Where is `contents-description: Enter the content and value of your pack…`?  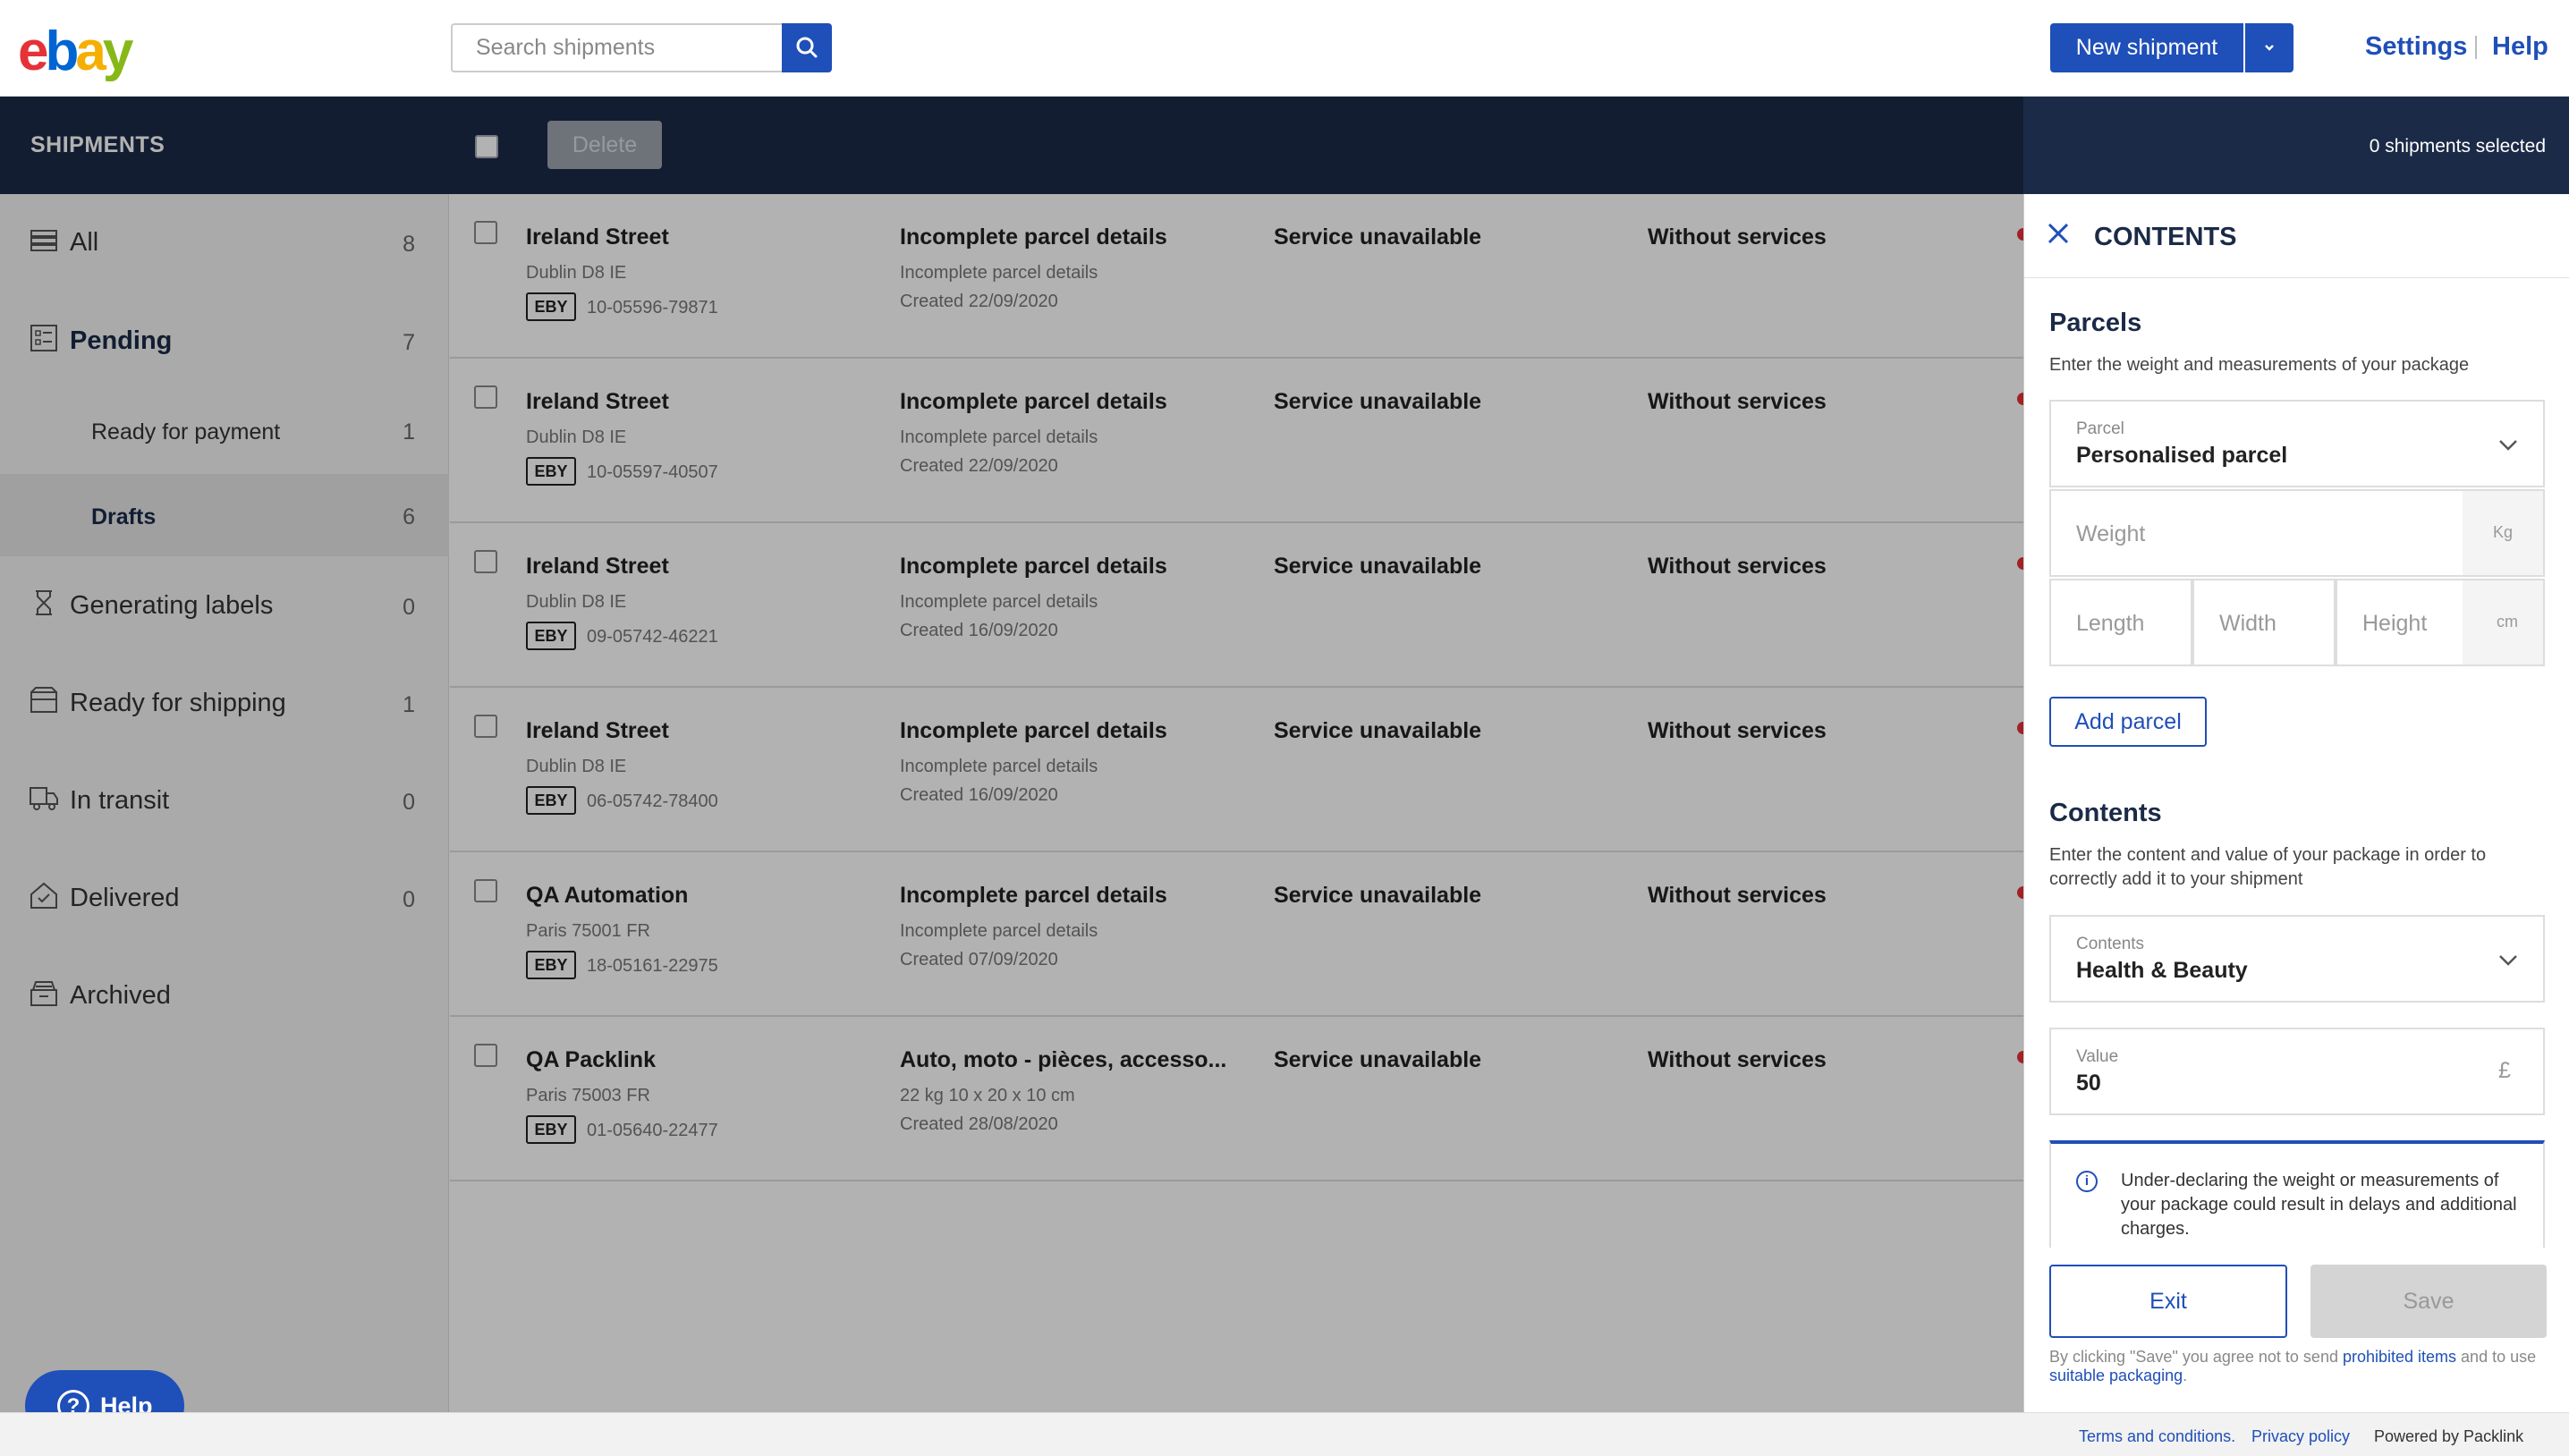 contents-description: Enter the content and value of your pack… is located at coordinates (2268, 867).